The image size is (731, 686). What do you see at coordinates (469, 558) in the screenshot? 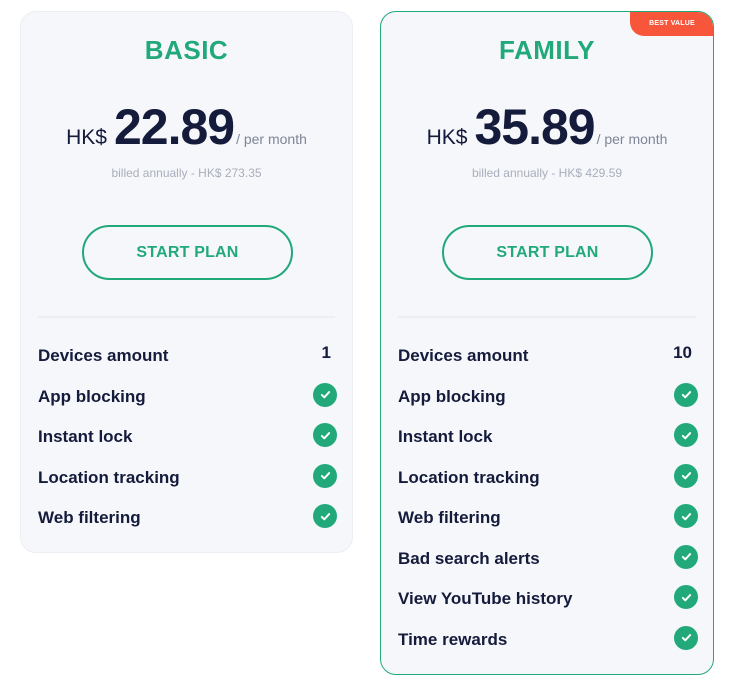
I see `feature-label: Bad search alerts` at bounding box center [469, 558].